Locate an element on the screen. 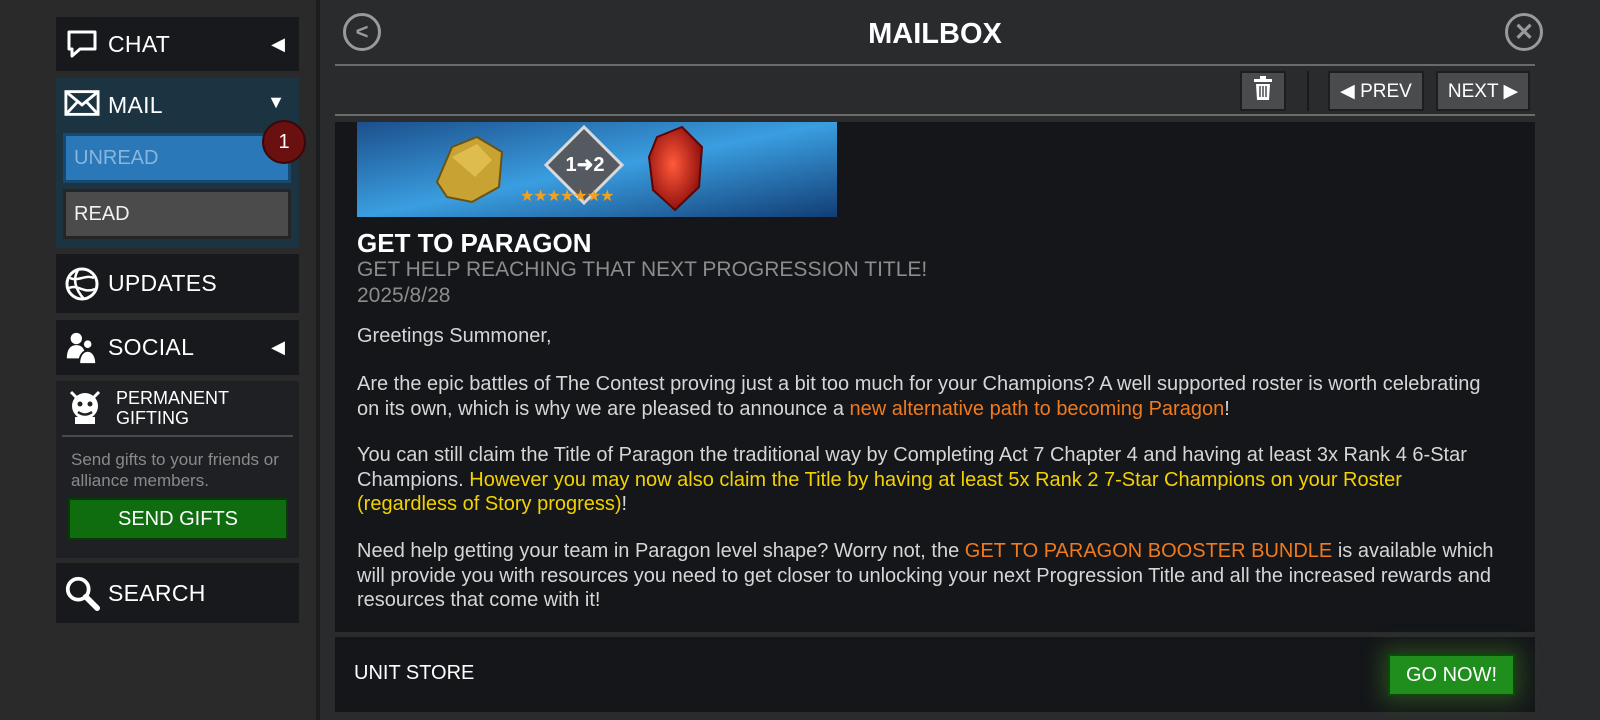 This screenshot has height=720, width=1600. rank-change-label: 1➜2 is located at coordinates (585, 165).